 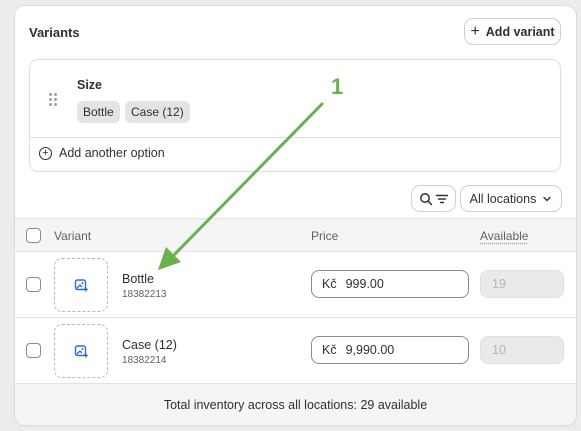 I want to click on variant-name: Case (12), so click(x=149, y=345).